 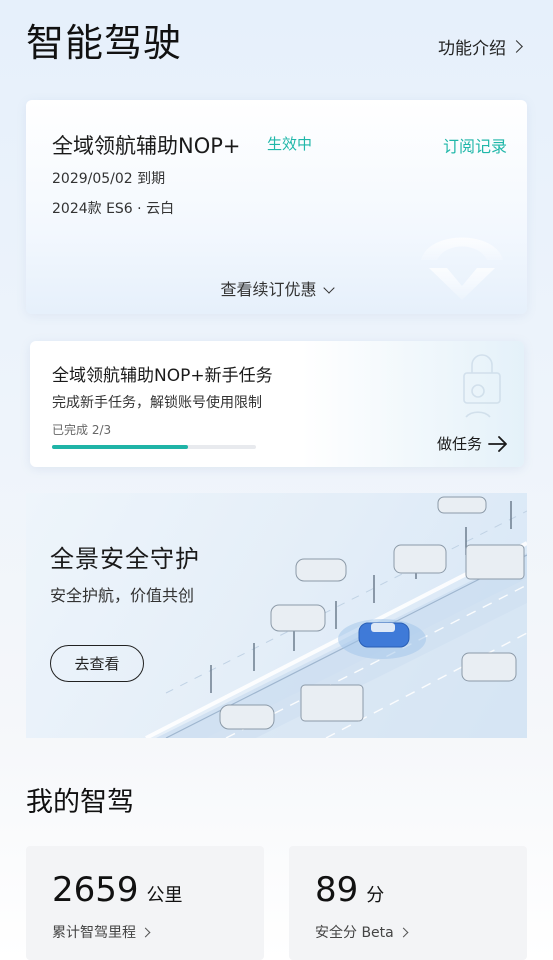 I want to click on mileage-value: 2659, so click(x=95, y=890).